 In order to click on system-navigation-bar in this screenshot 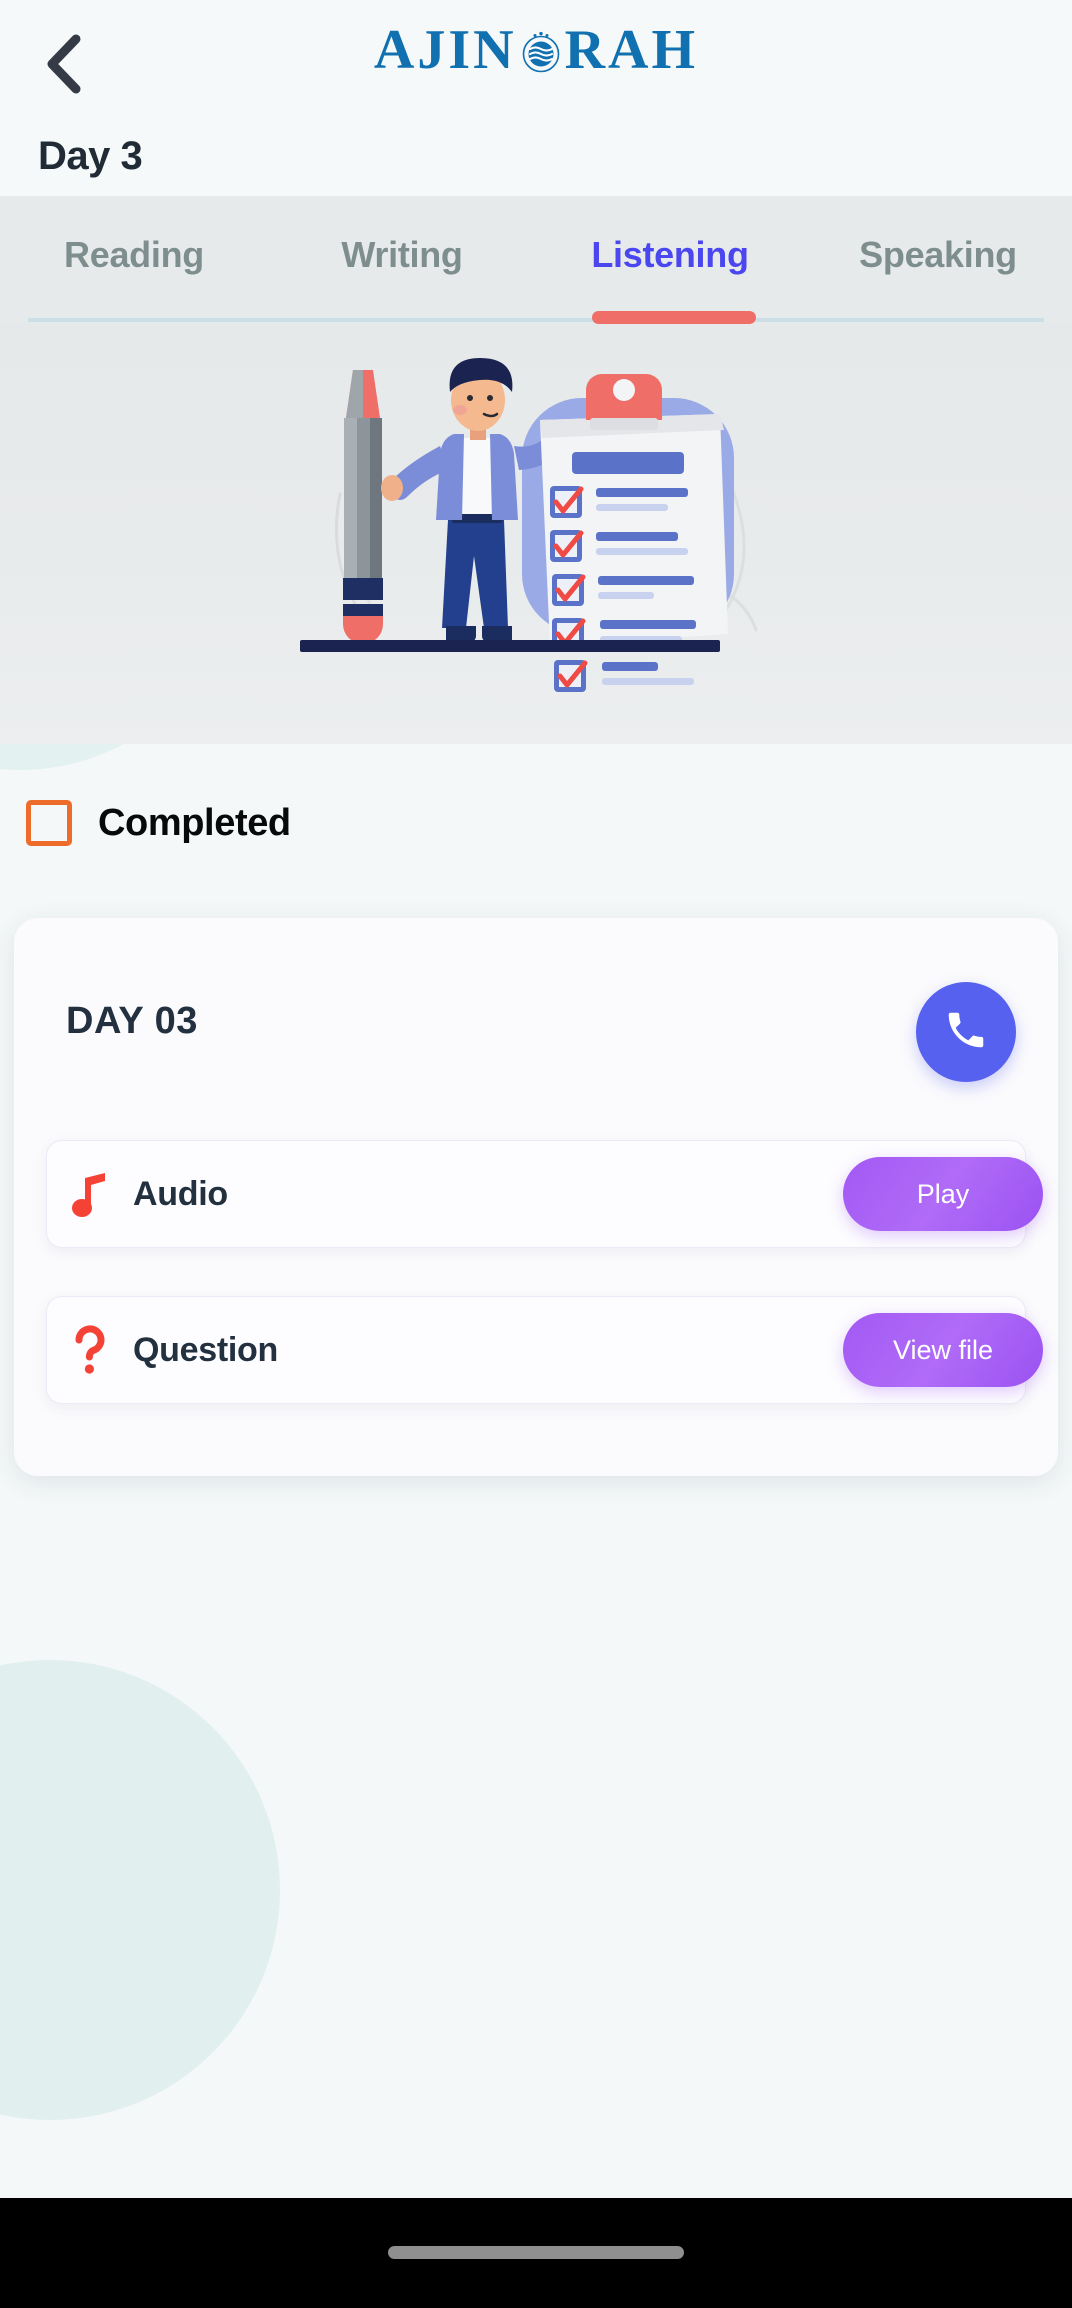, I will do `click(536, 2253)`.